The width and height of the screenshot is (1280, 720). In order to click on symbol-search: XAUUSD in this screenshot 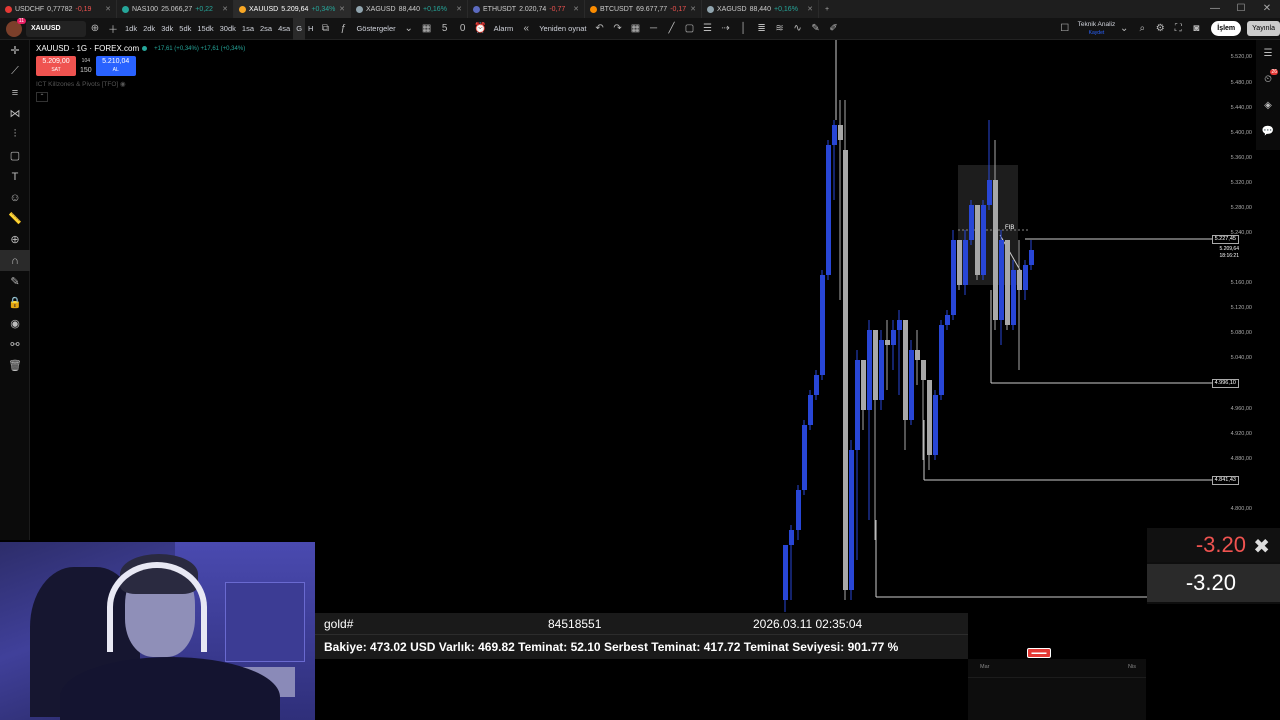, I will do `click(56, 28)`.